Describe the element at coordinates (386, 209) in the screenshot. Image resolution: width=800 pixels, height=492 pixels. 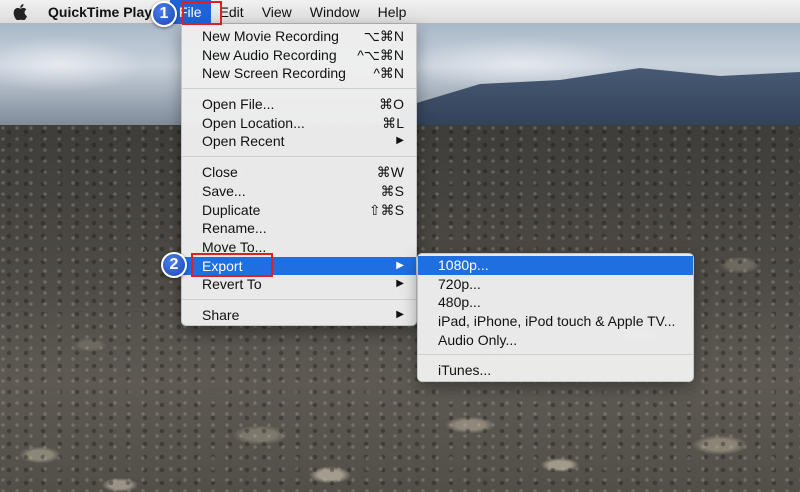
I see `menu-item-shortcut: ⇧⌘S` at that location.